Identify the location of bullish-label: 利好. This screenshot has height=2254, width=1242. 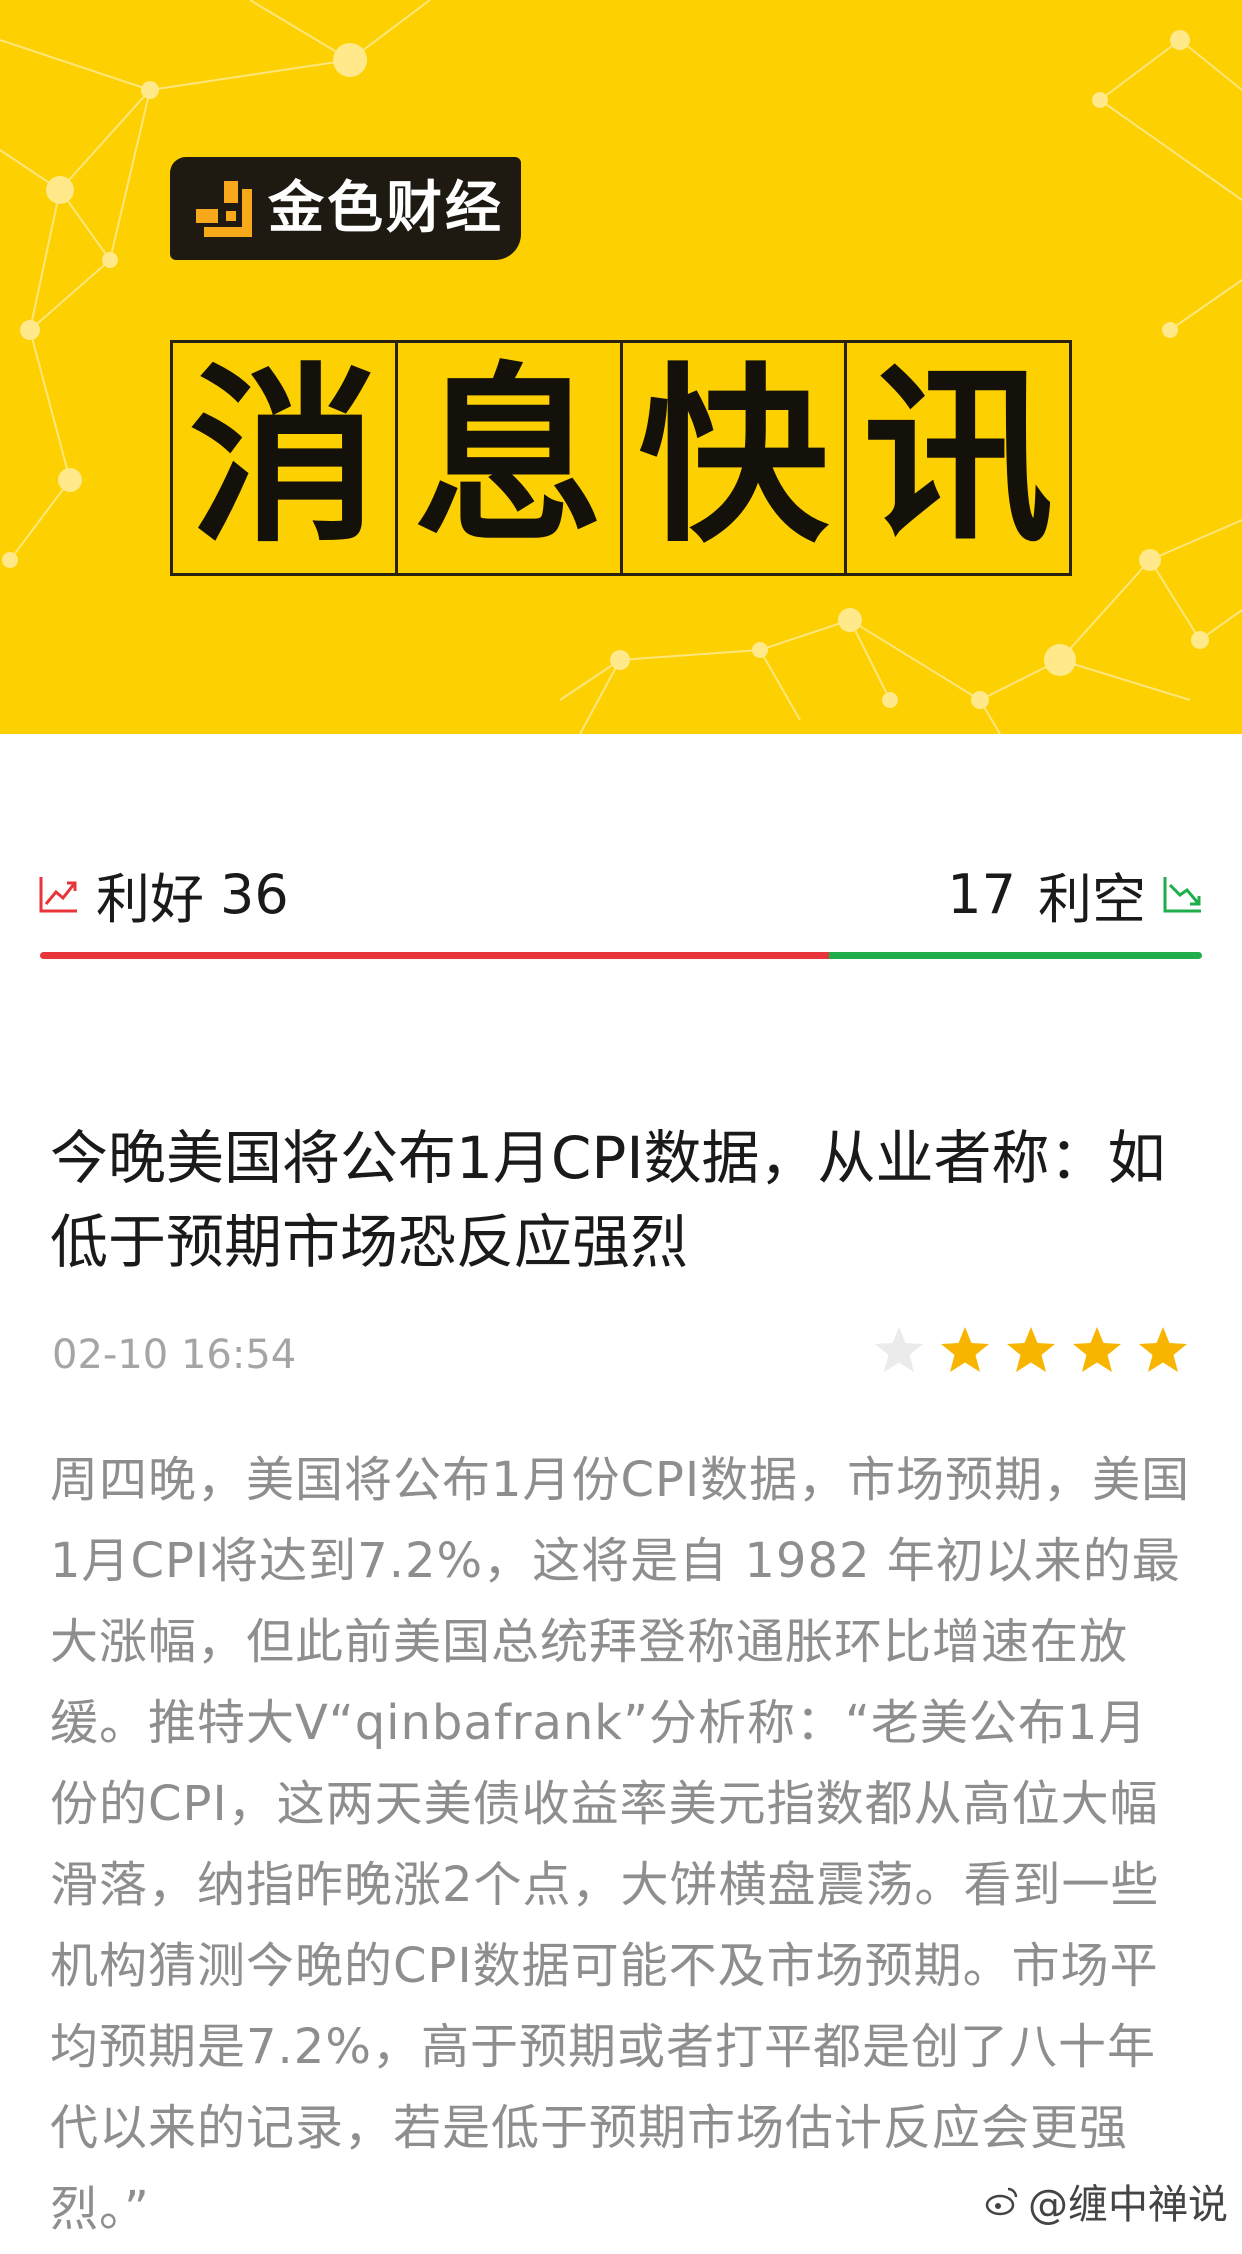
(150, 899).